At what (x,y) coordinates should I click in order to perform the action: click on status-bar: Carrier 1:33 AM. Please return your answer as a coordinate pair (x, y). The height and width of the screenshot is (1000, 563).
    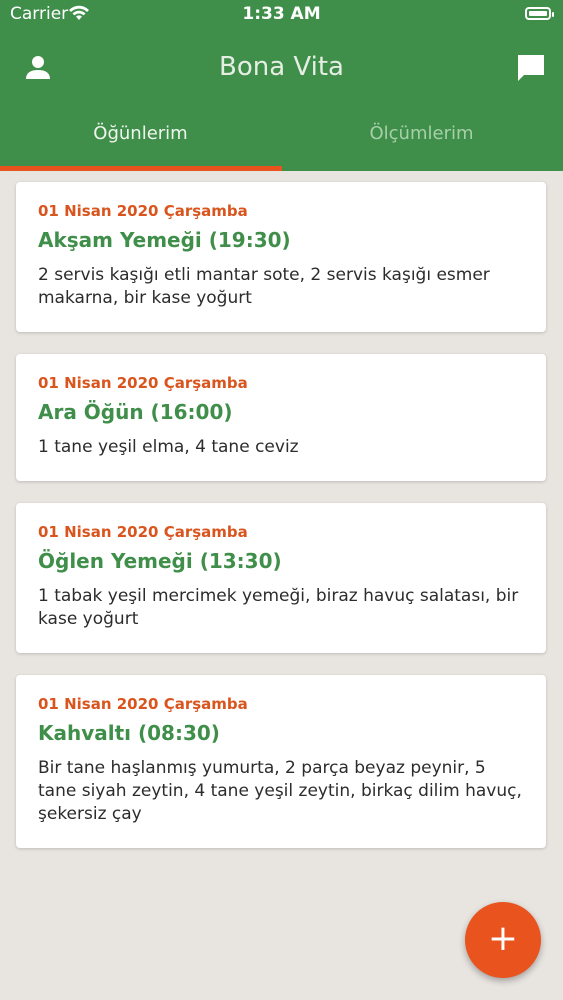
    Looking at the image, I should click on (281, 15).